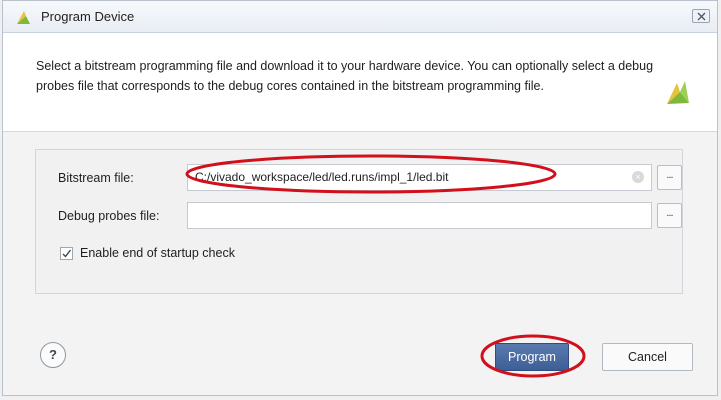  I want to click on close-button, so click(701, 16).